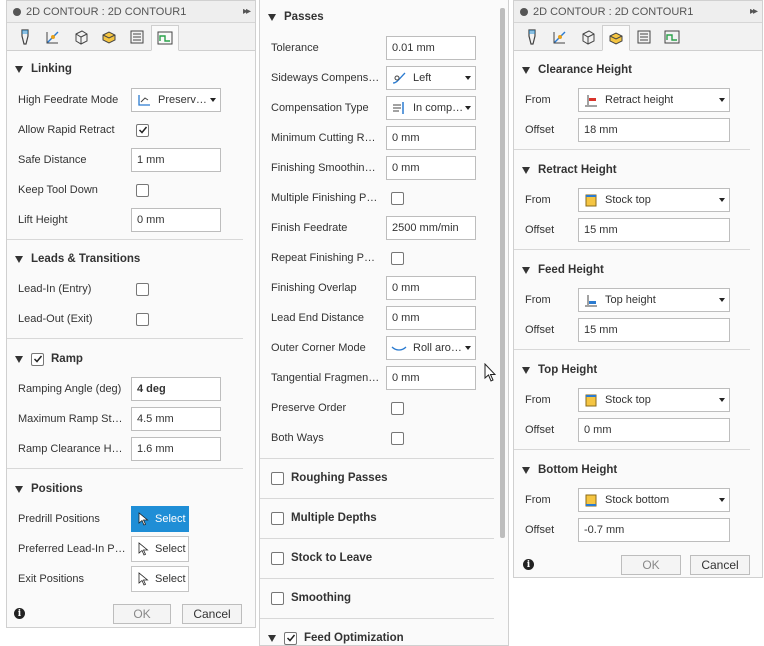 The width and height of the screenshot is (764, 646). I want to click on chevron-down-icon, so click(722, 200).